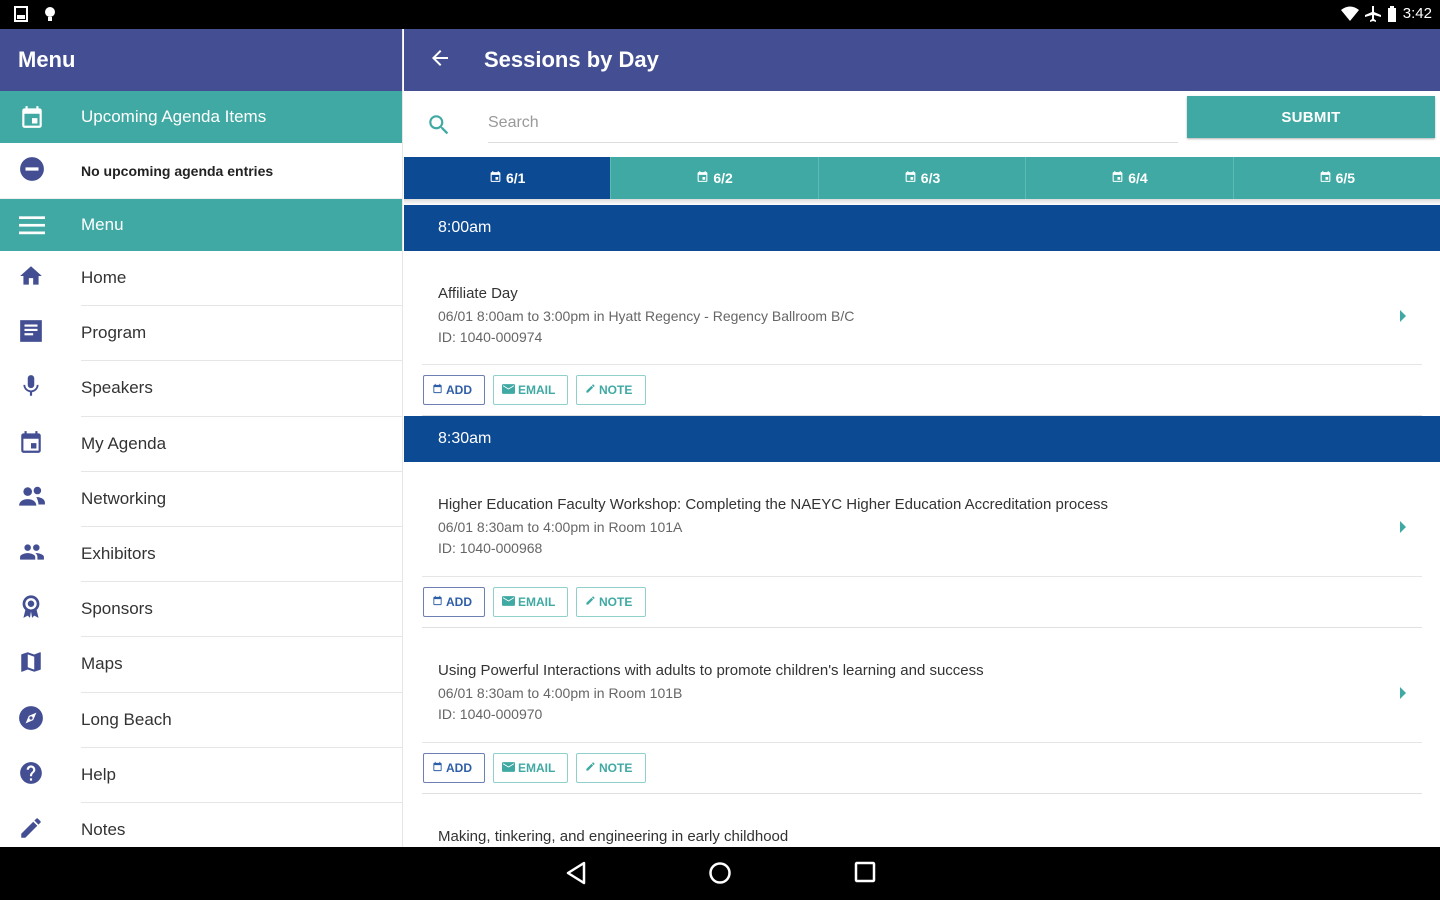 This screenshot has height=900, width=1440. What do you see at coordinates (241, 279) in the screenshot?
I see `menu-item-label: Home` at bounding box center [241, 279].